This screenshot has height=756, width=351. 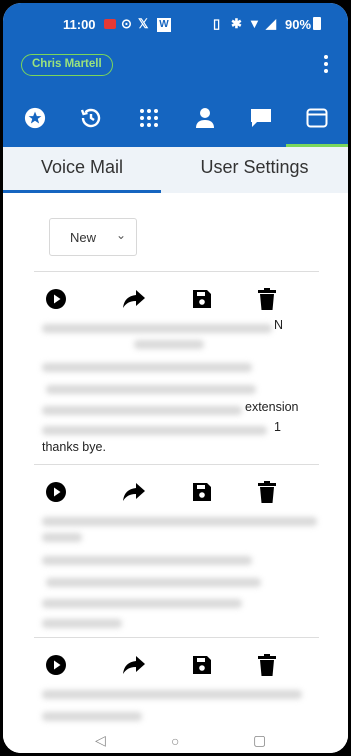 I want to click on battery-percent: 90%, so click(x=298, y=24).